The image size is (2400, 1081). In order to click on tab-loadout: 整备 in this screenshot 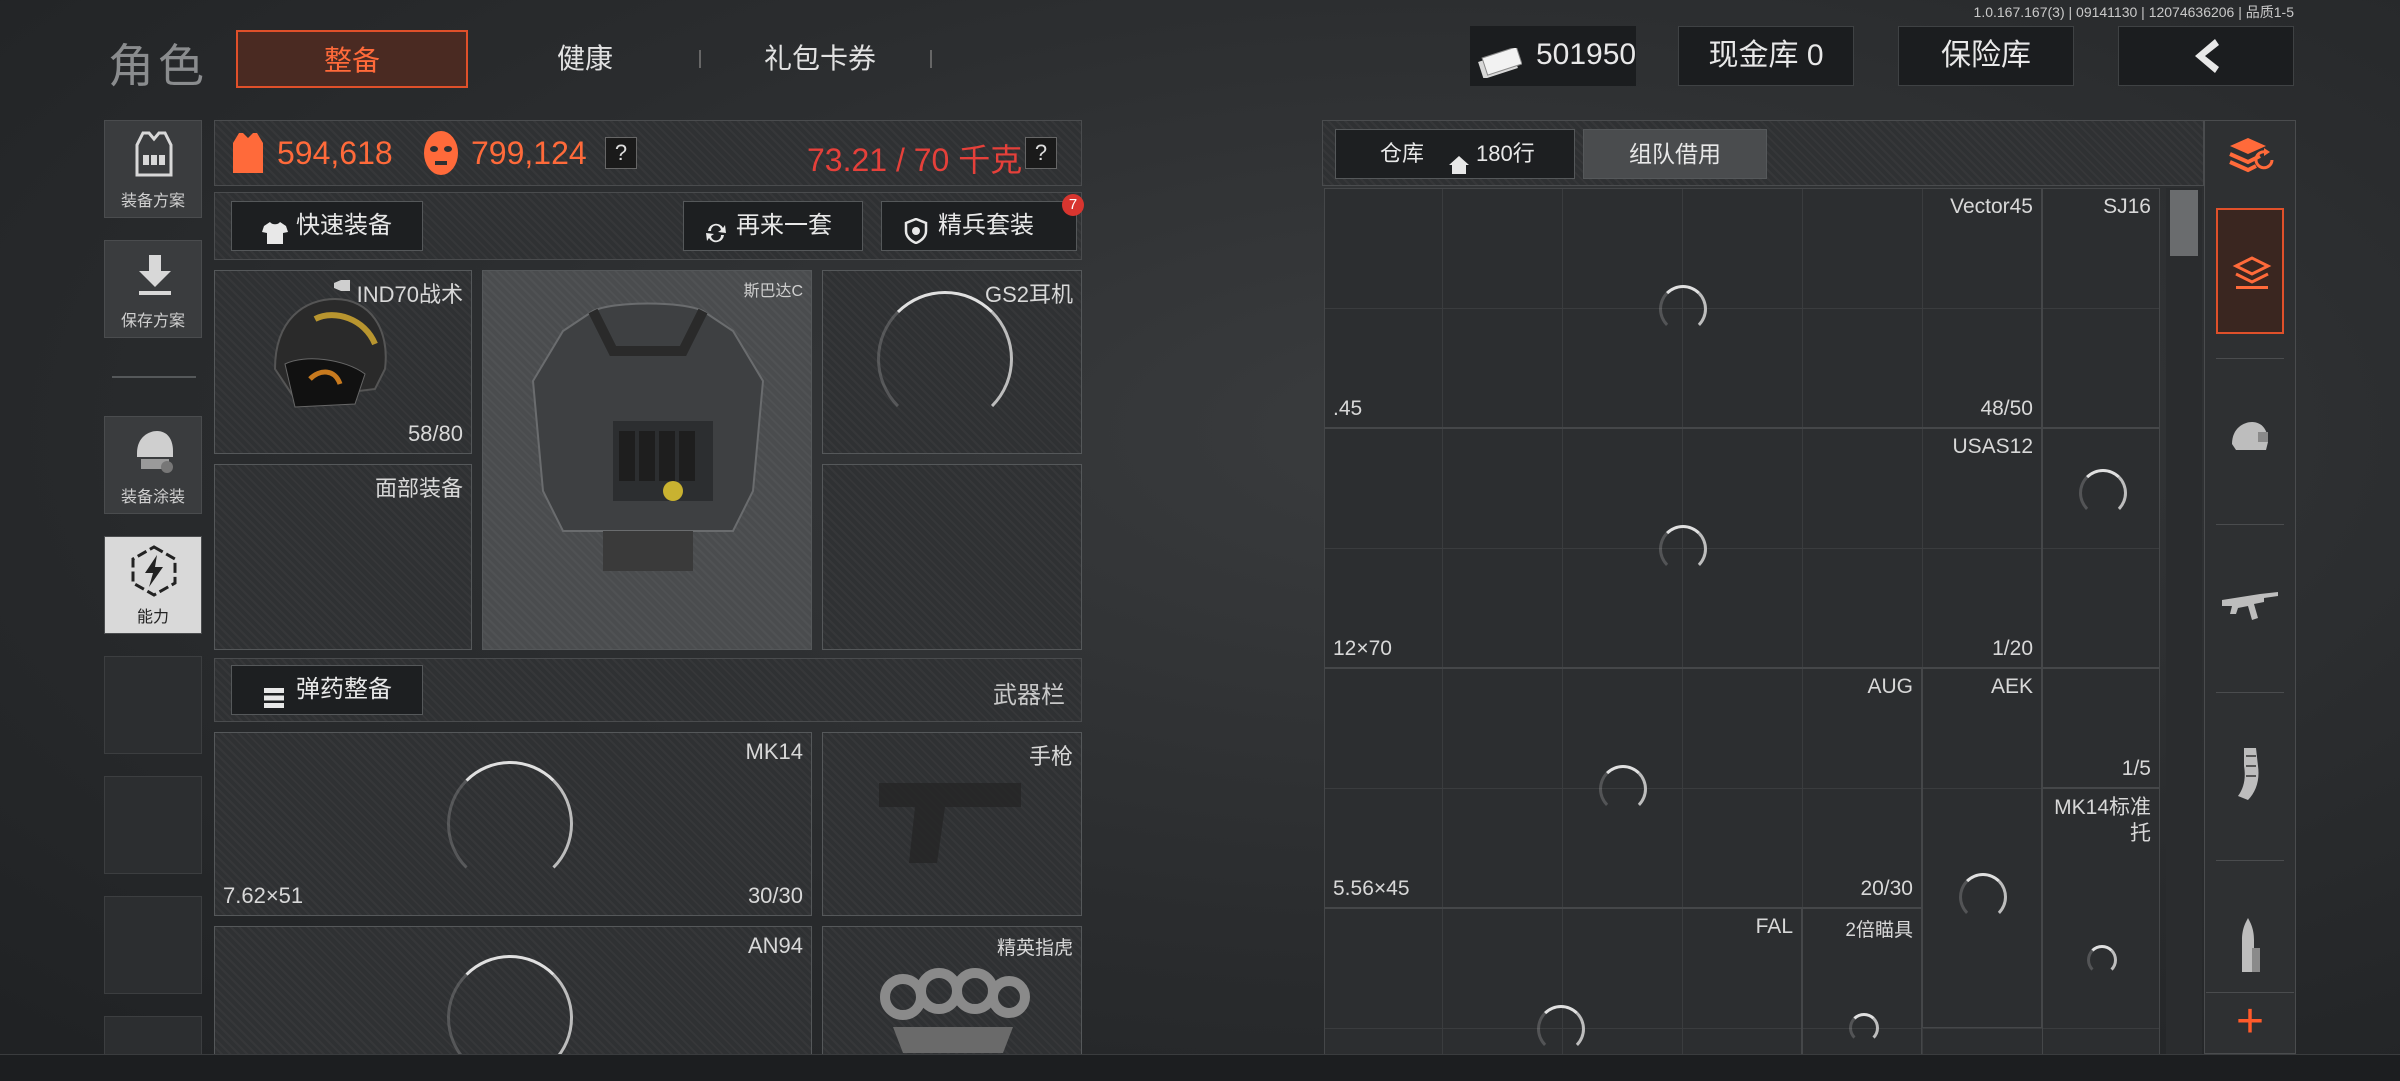, I will do `click(352, 59)`.